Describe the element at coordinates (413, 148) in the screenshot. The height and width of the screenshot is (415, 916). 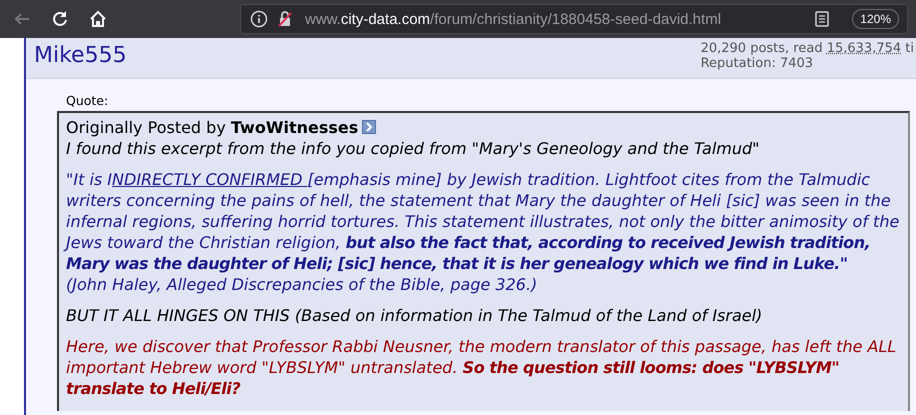
I see `quote-paragraph: I found this excerpt from the info you copied from "Mary's Geneology and the Talmud"` at that location.